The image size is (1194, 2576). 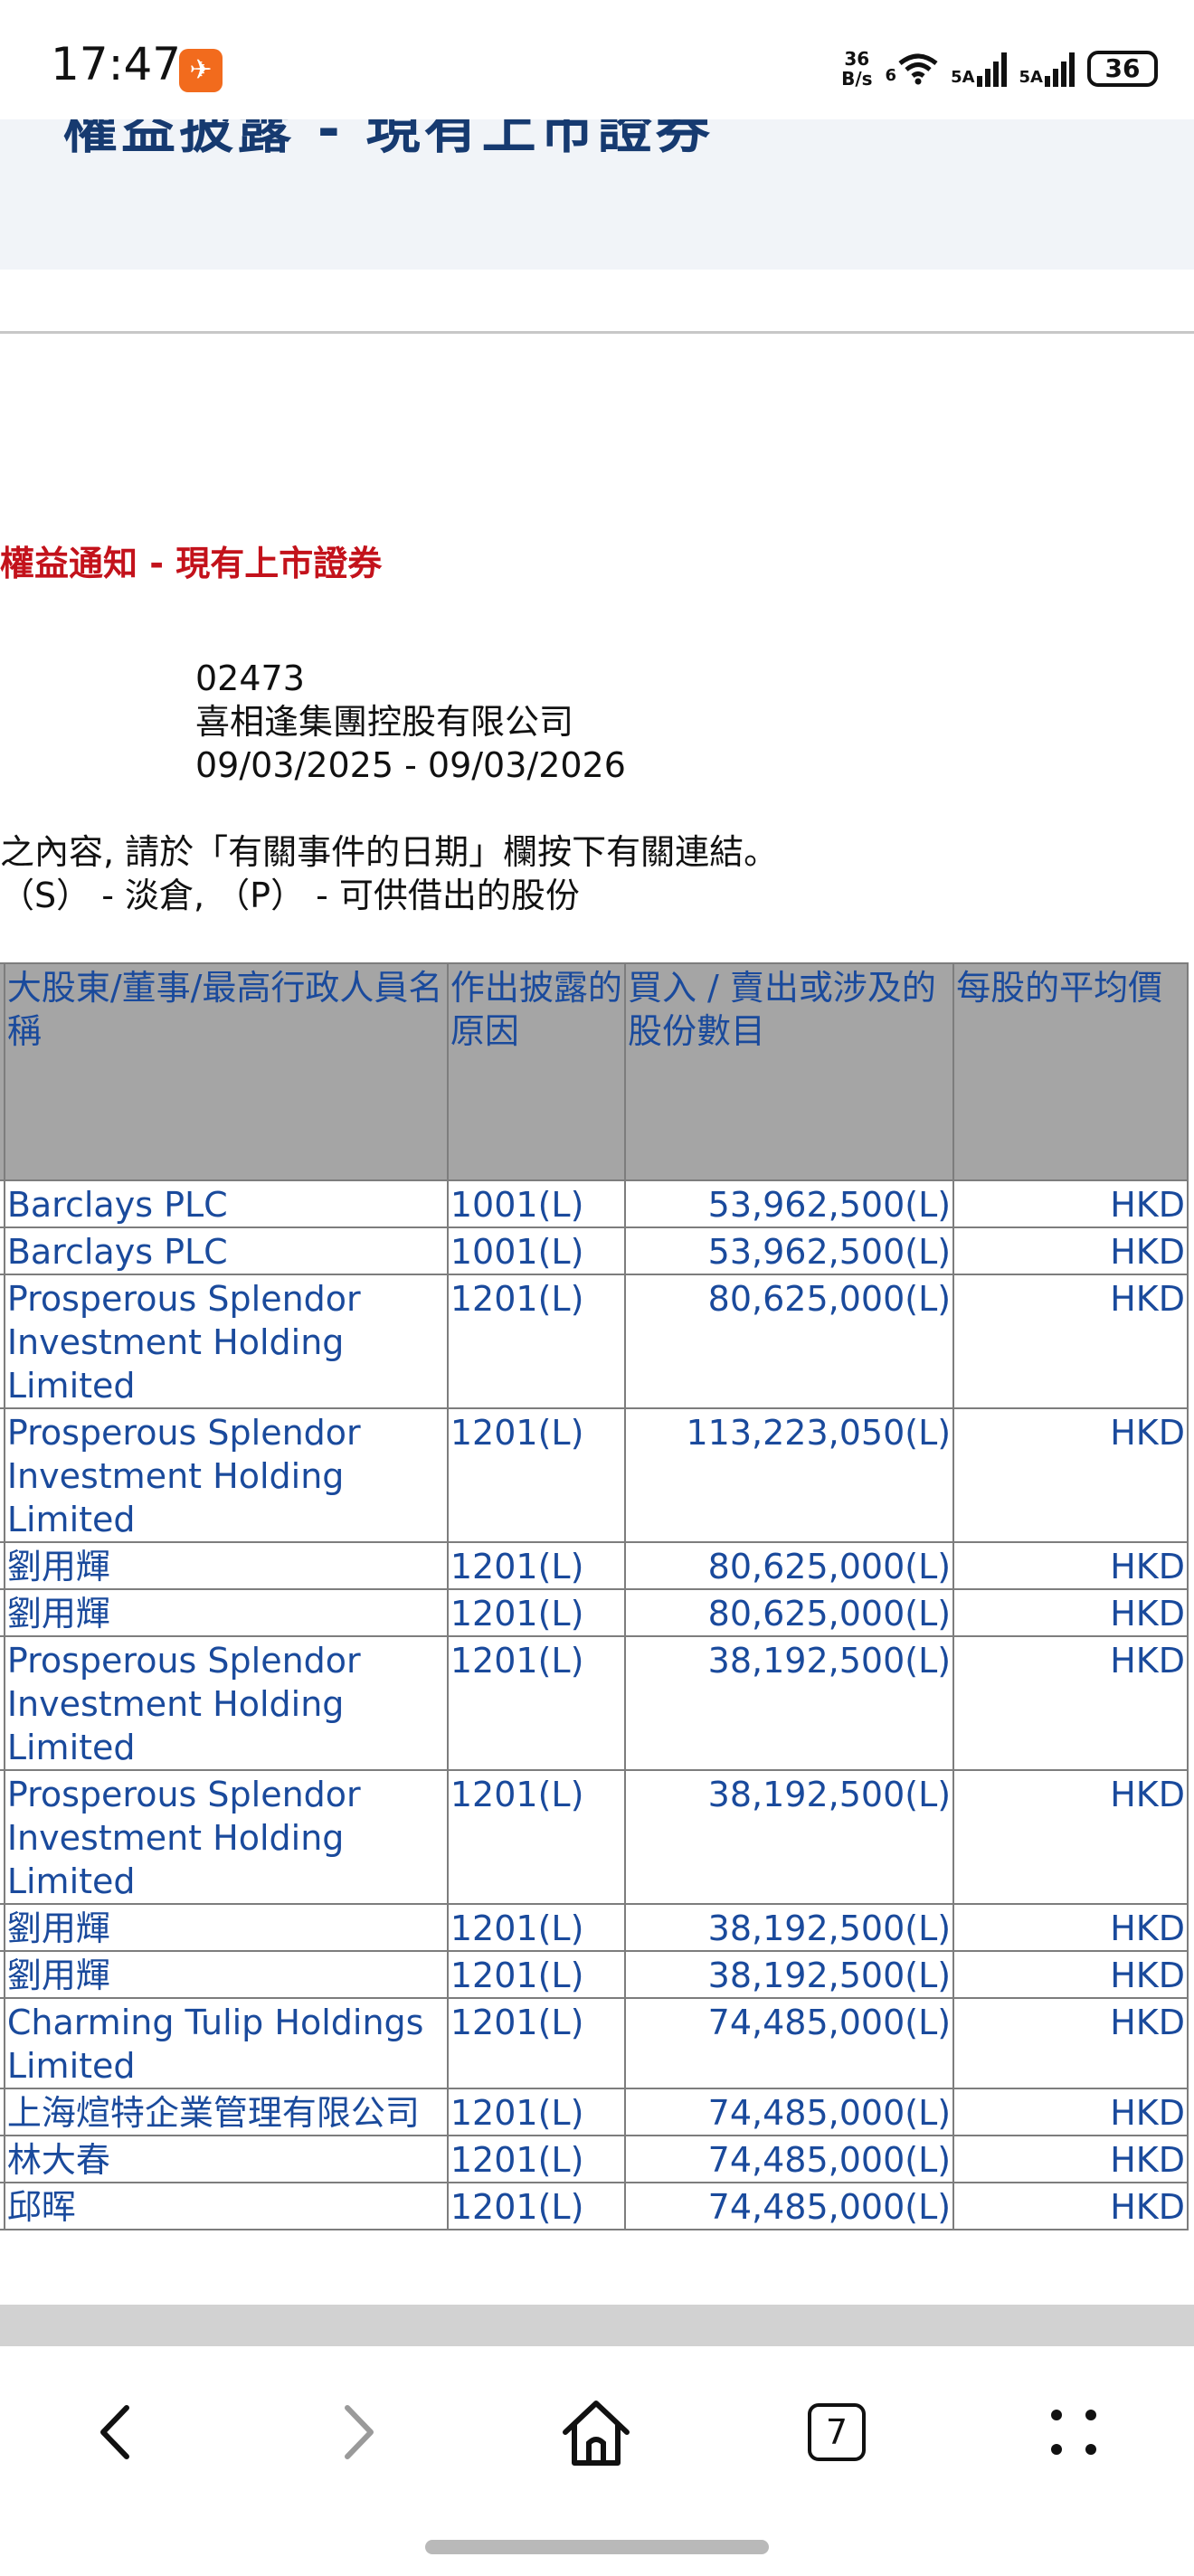 I want to click on stock-code: 02473, so click(x=250, y=678).